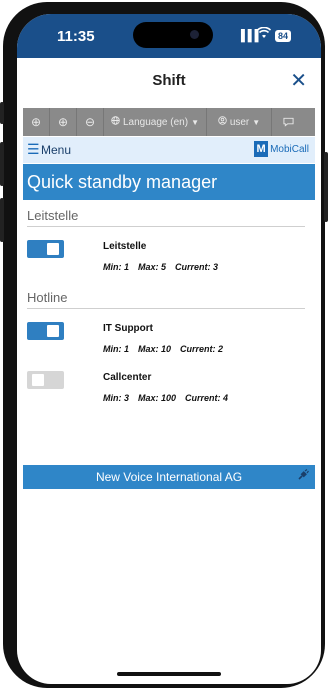 This screenshot has width=331, height=692. What do you see at coordinates (169, 150) in the screenshot?
I see `menu-bar: ☰ Menu M MobiCall` at bounding box center [169, 150].